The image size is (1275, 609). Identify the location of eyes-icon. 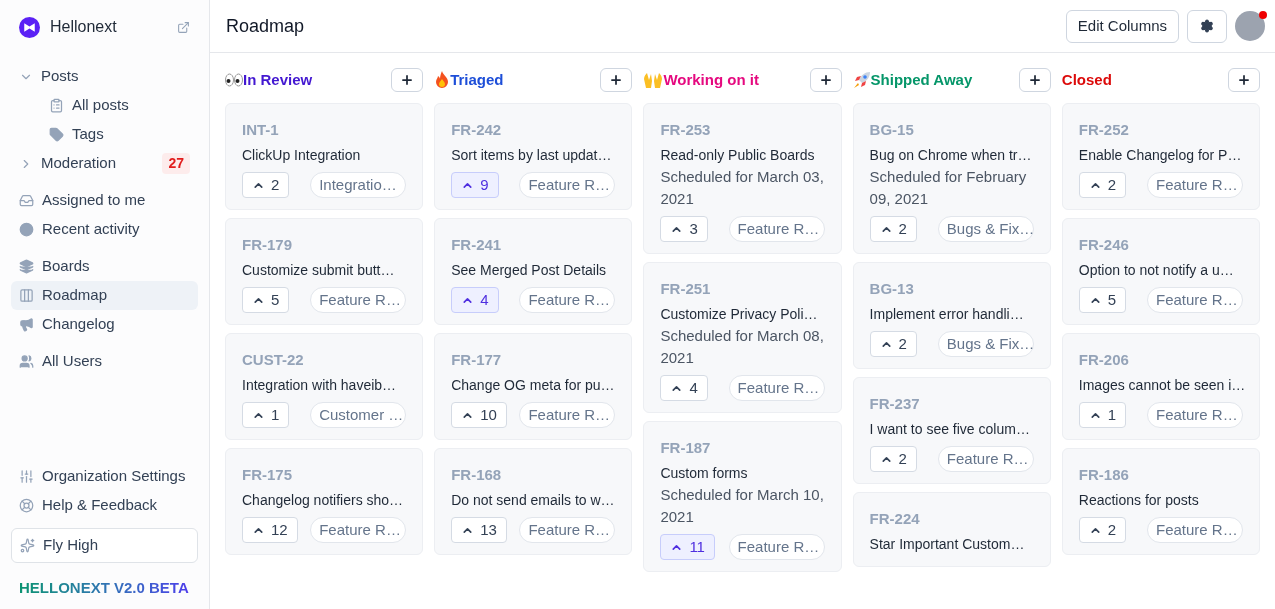
(234, 80).